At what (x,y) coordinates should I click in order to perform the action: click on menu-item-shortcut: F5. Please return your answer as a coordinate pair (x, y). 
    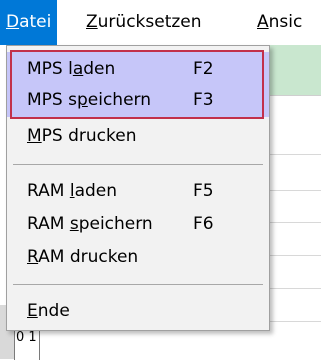
    Looking at the image, I should click on (203, 191).